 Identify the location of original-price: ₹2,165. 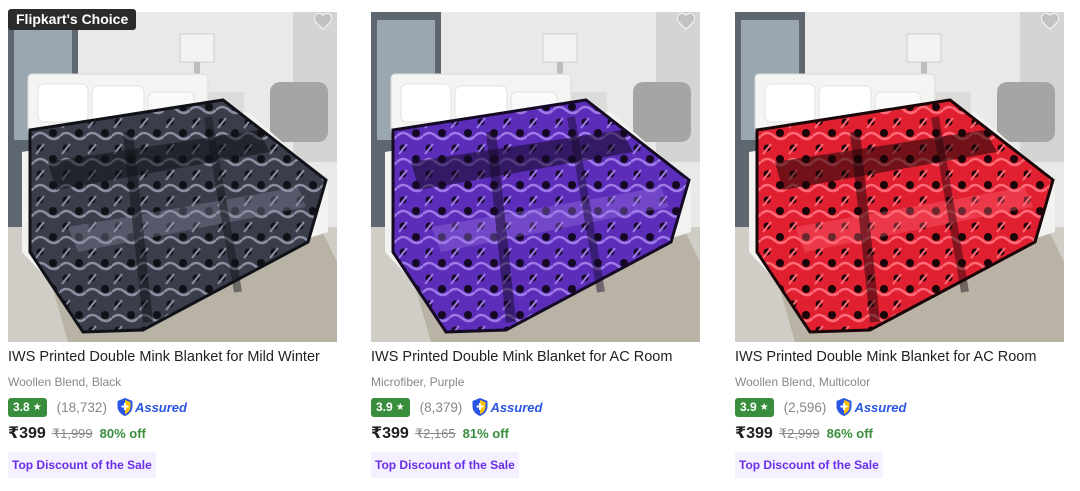
(435, 433).